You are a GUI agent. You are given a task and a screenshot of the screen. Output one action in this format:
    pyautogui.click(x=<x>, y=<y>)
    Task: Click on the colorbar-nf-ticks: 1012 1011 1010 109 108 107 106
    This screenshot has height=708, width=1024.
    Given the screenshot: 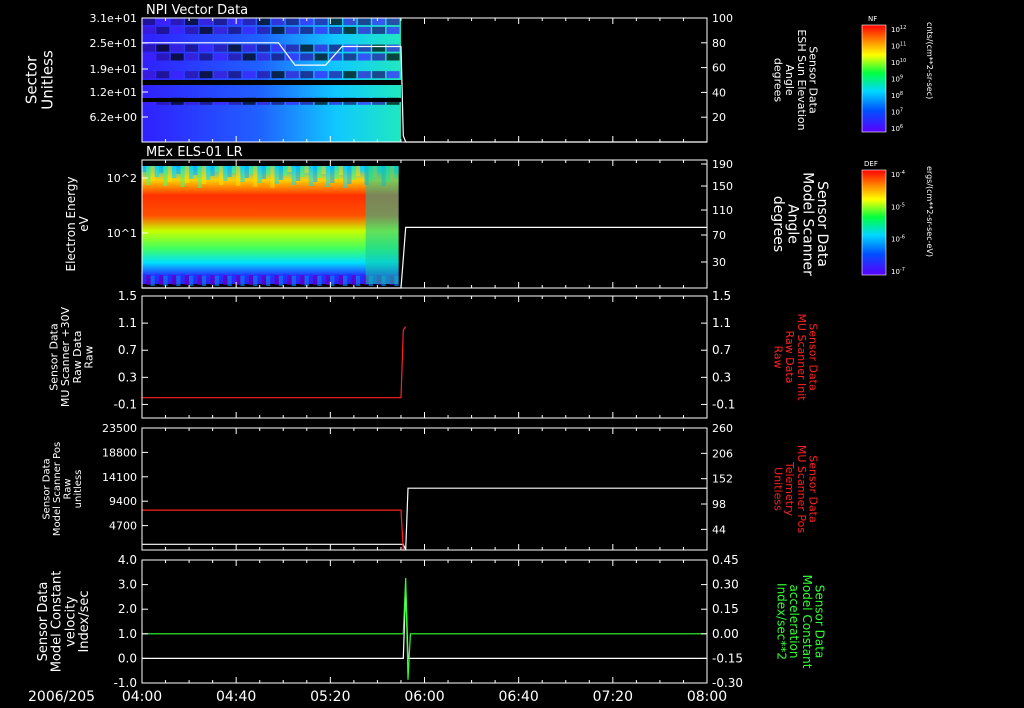 What is the action you would take?
    pyautogui.click(x=898, y=79)
    